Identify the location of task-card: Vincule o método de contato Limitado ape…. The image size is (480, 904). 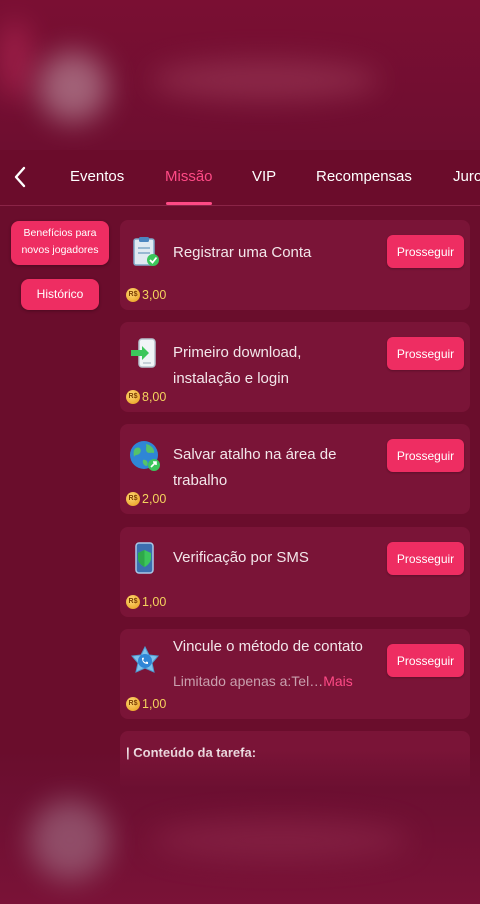
(295, 674).